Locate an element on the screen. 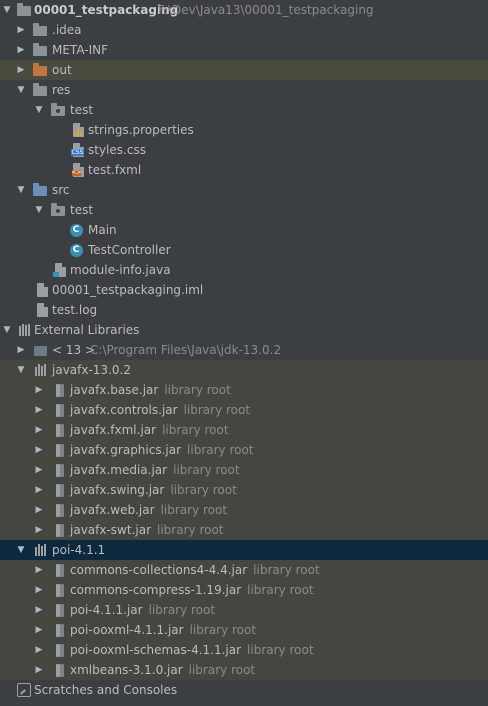 This screenshot has height=706, width=488. tree-row-external-libraries: ▼ External Libraries is located at coordinates (244, 330).